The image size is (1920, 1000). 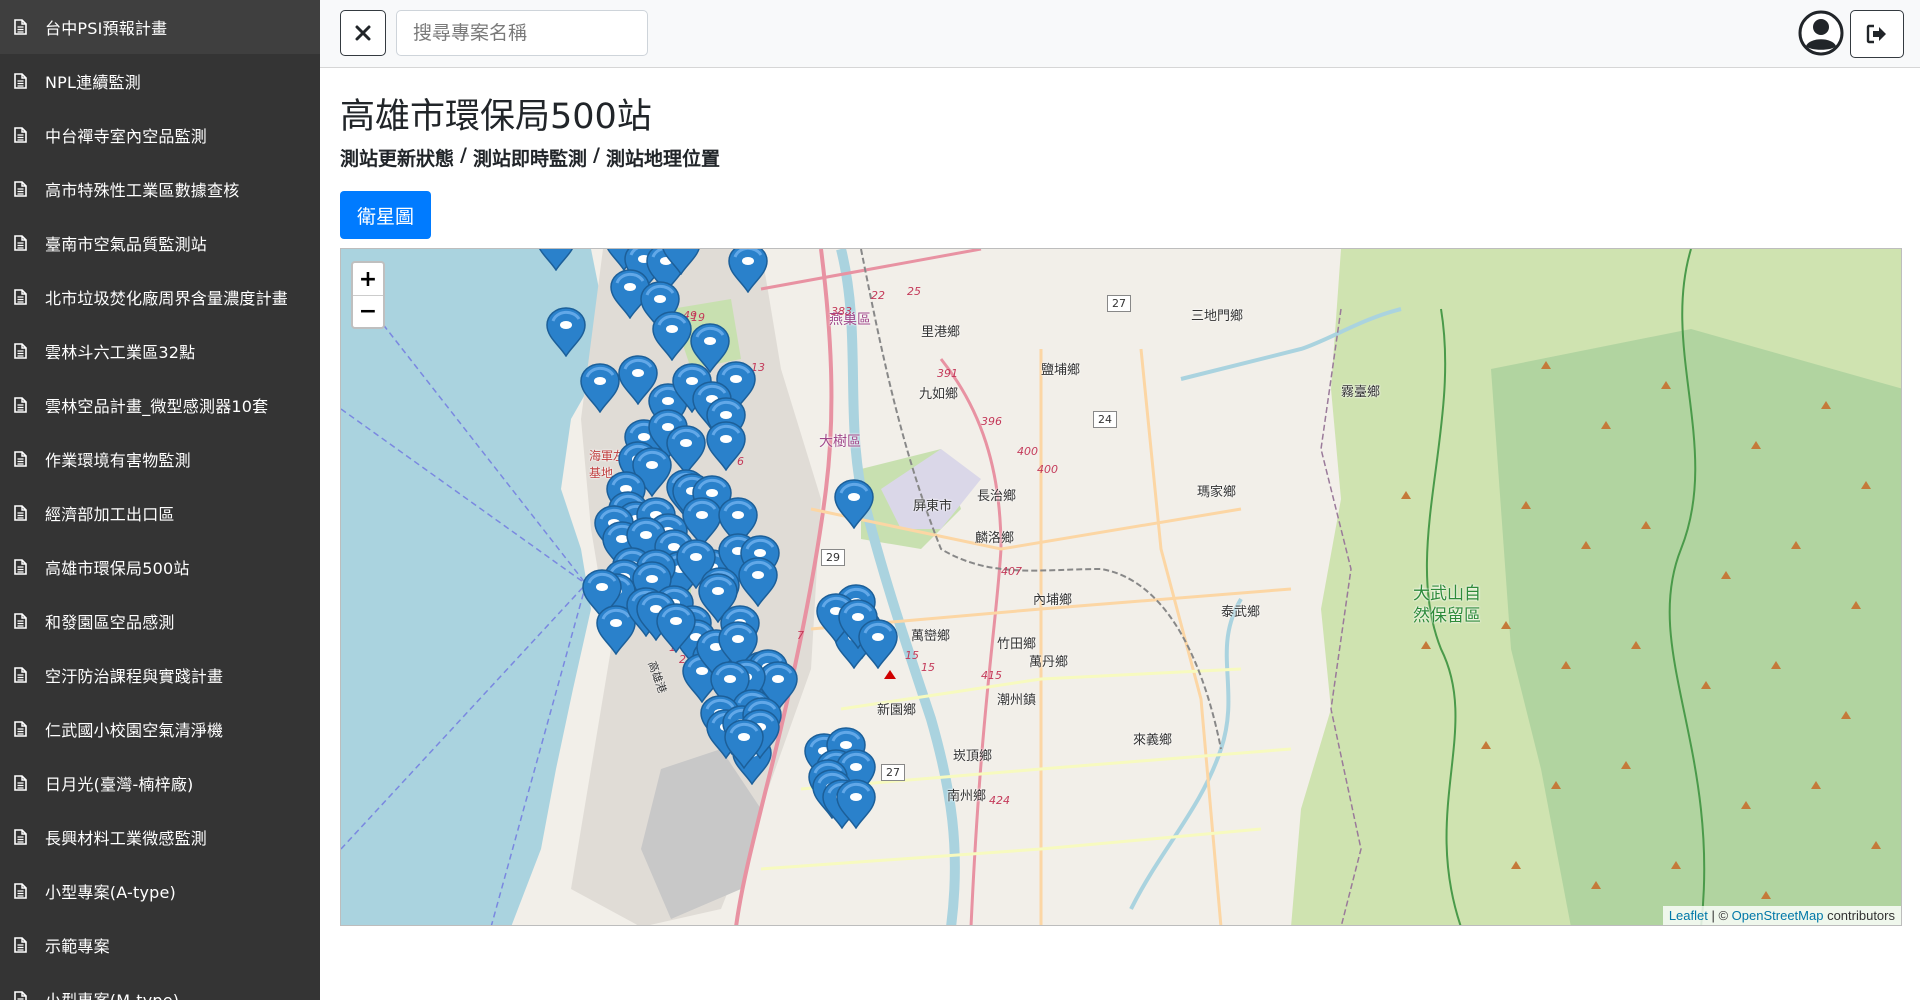 I want to click on map-label: 崁頂鄉, so click(x=973, y=756).